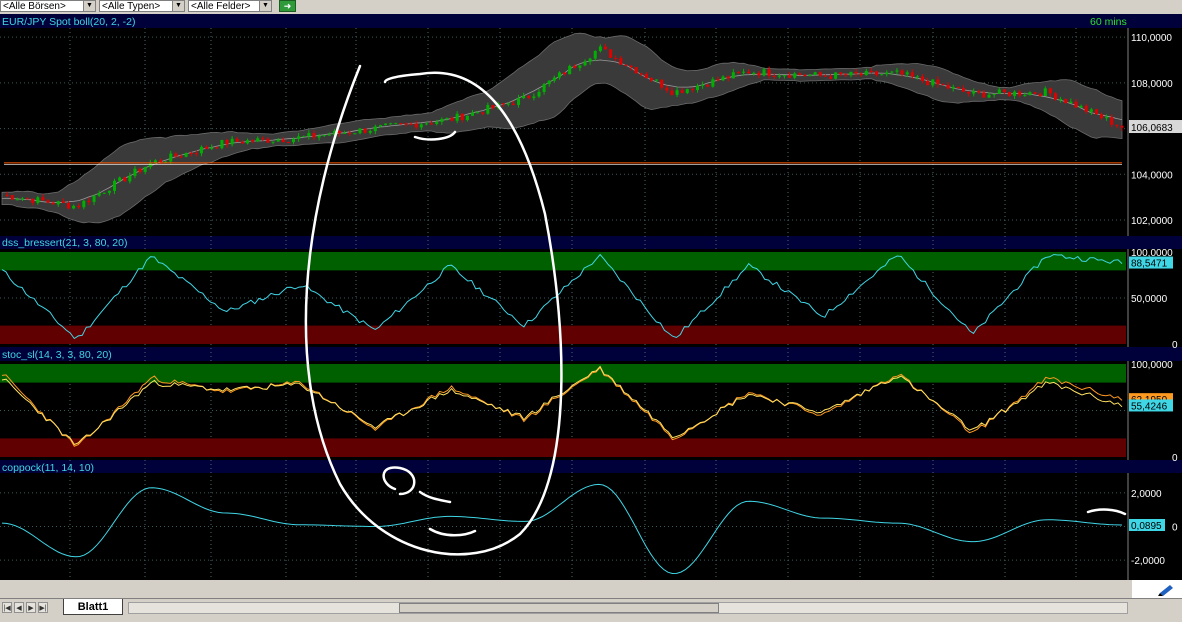  Describe the element at coordinates (559, 608) in the screenshot. I see `scrollbar-thumb` at that location.